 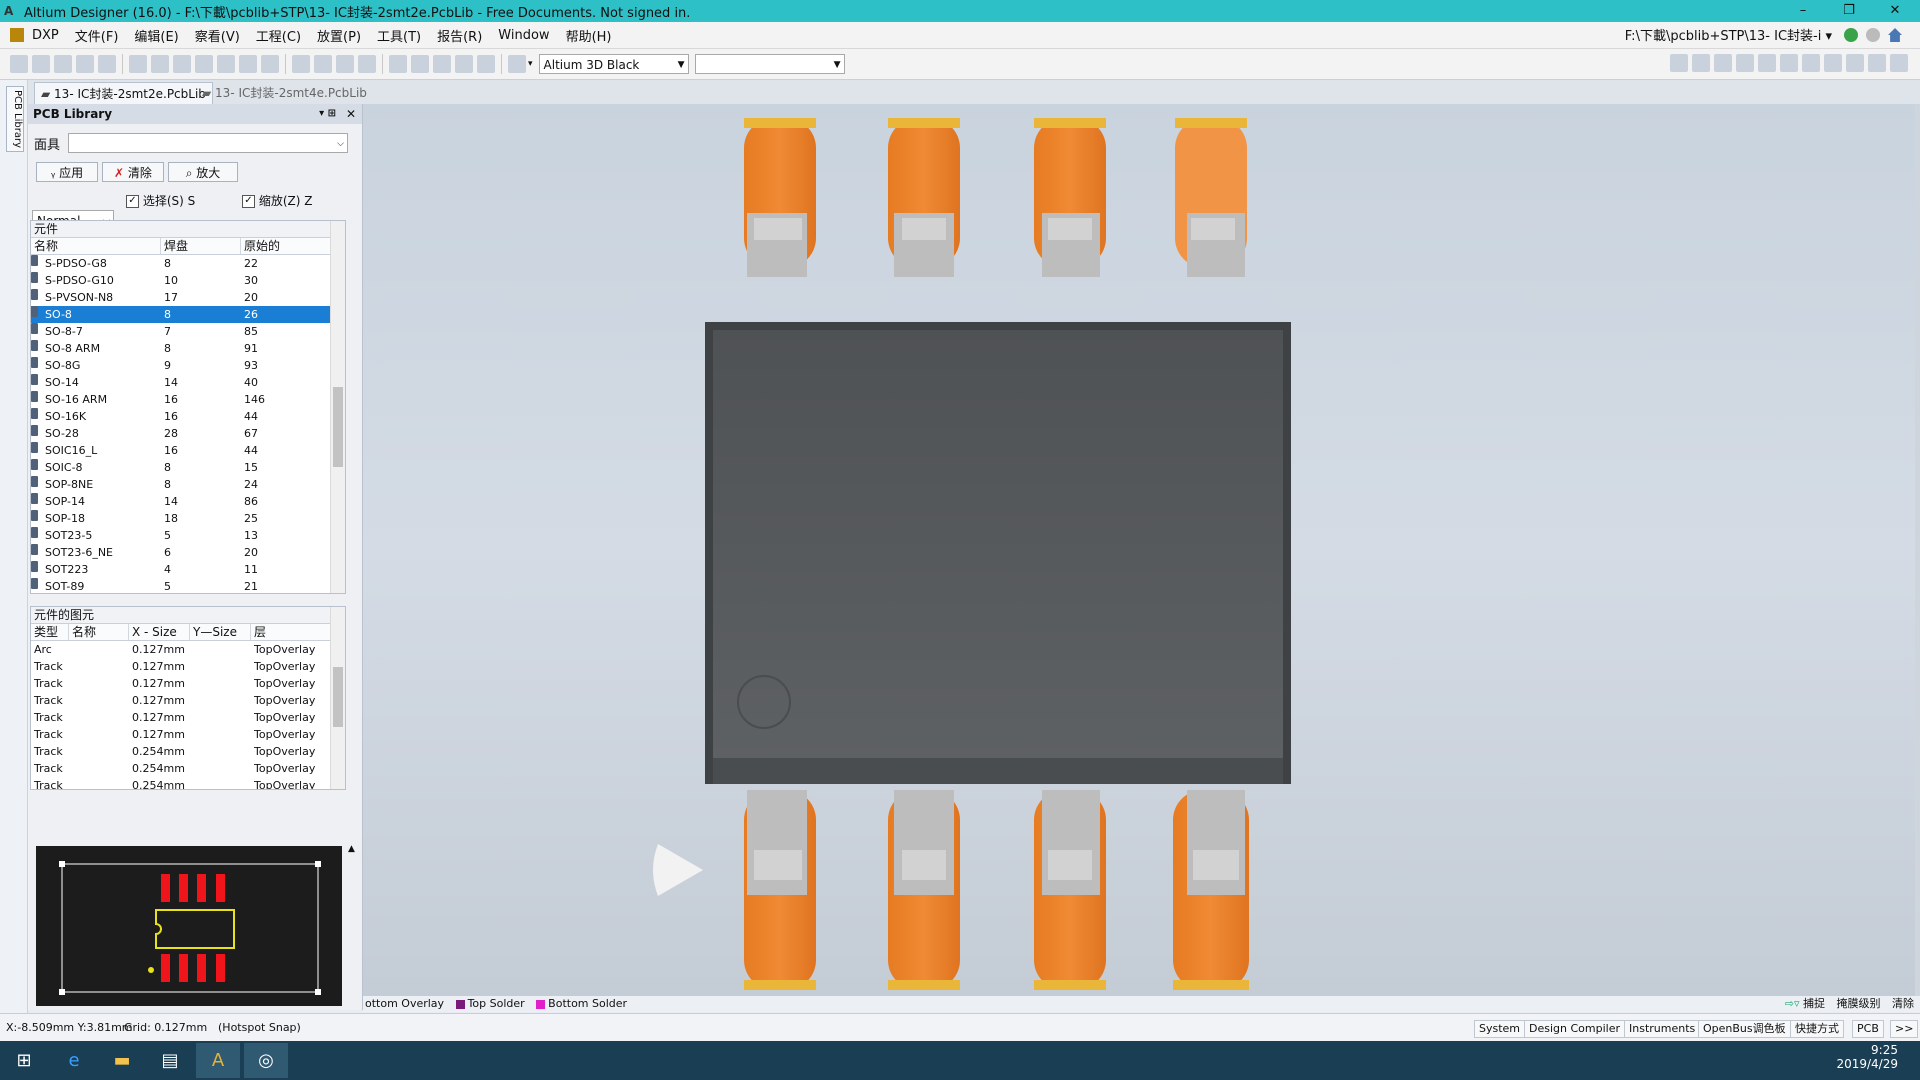 I want to click on component-row: SO-16 ARM 16 146, so click(x=181, y=399).